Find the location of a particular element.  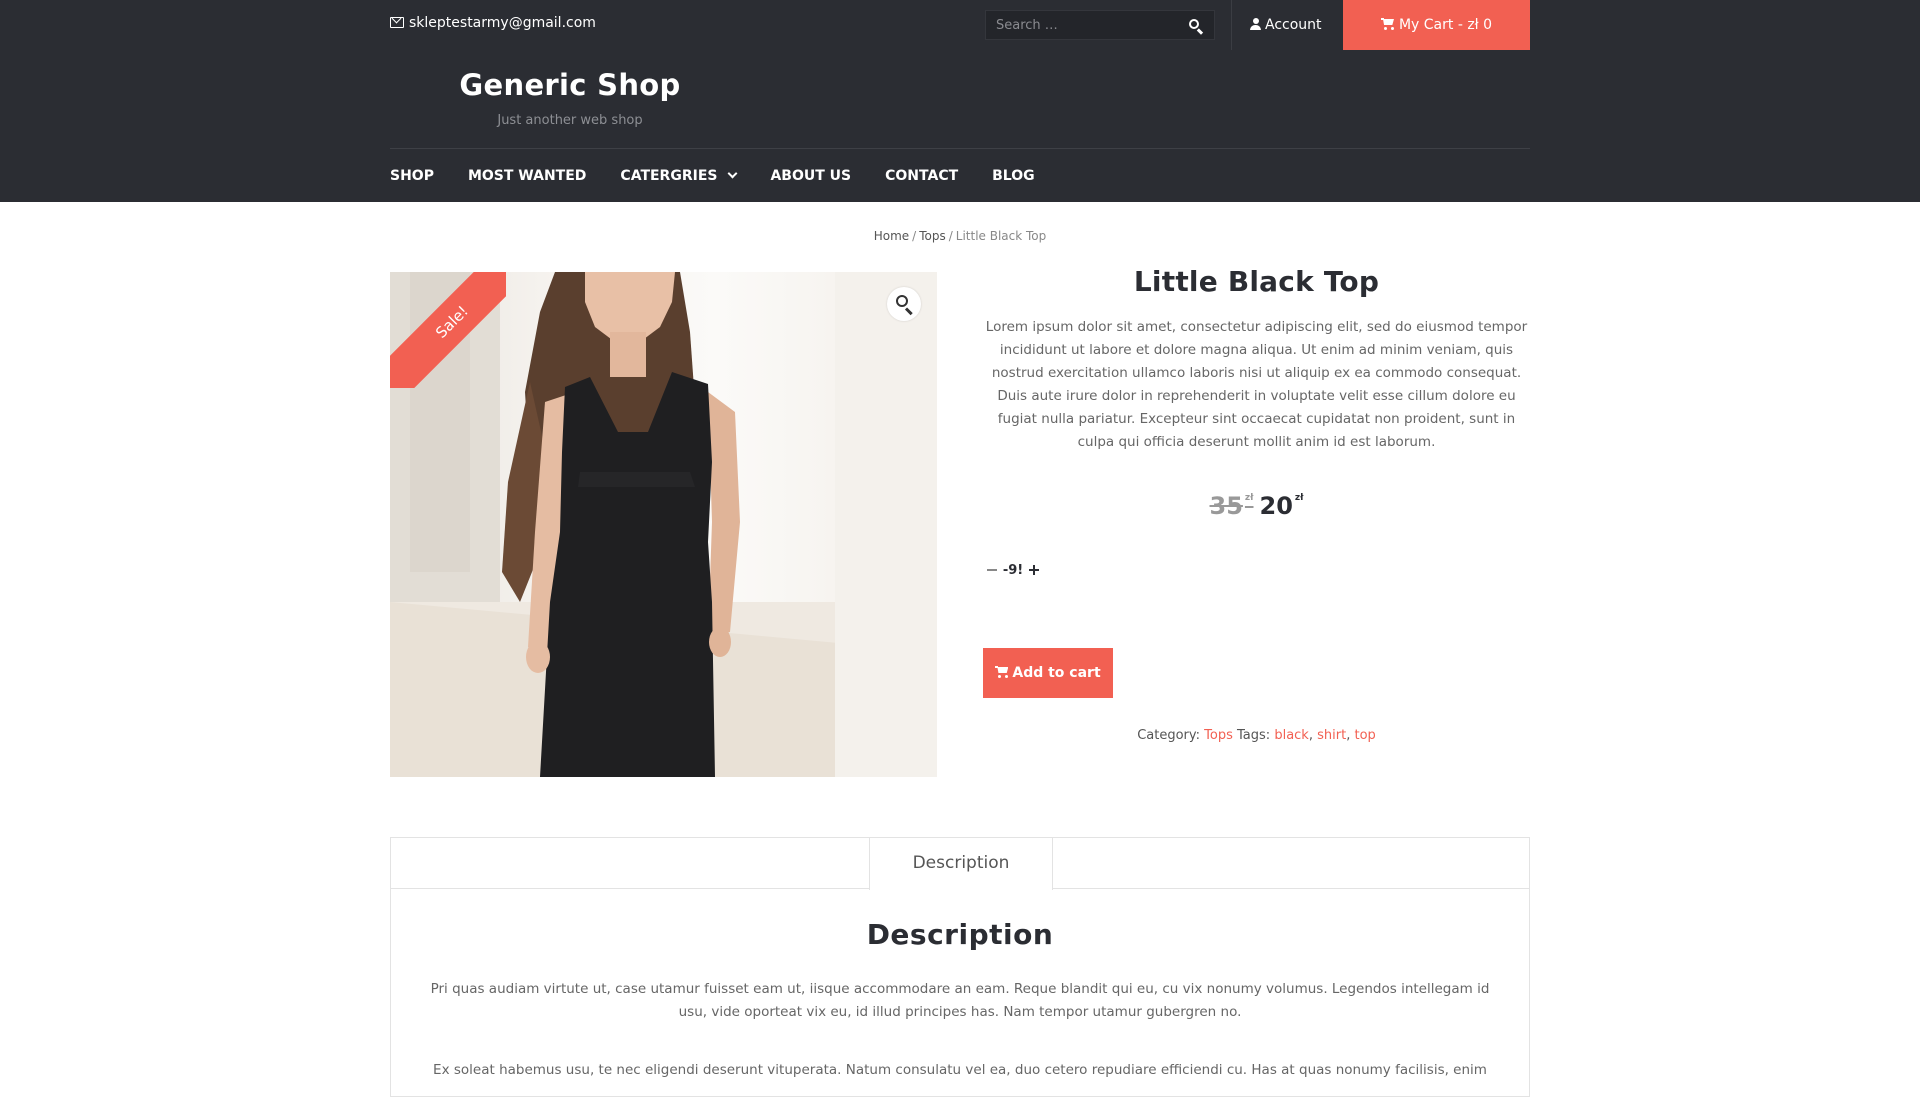

quantity-decrease-button is located at coordinates (992, 570).